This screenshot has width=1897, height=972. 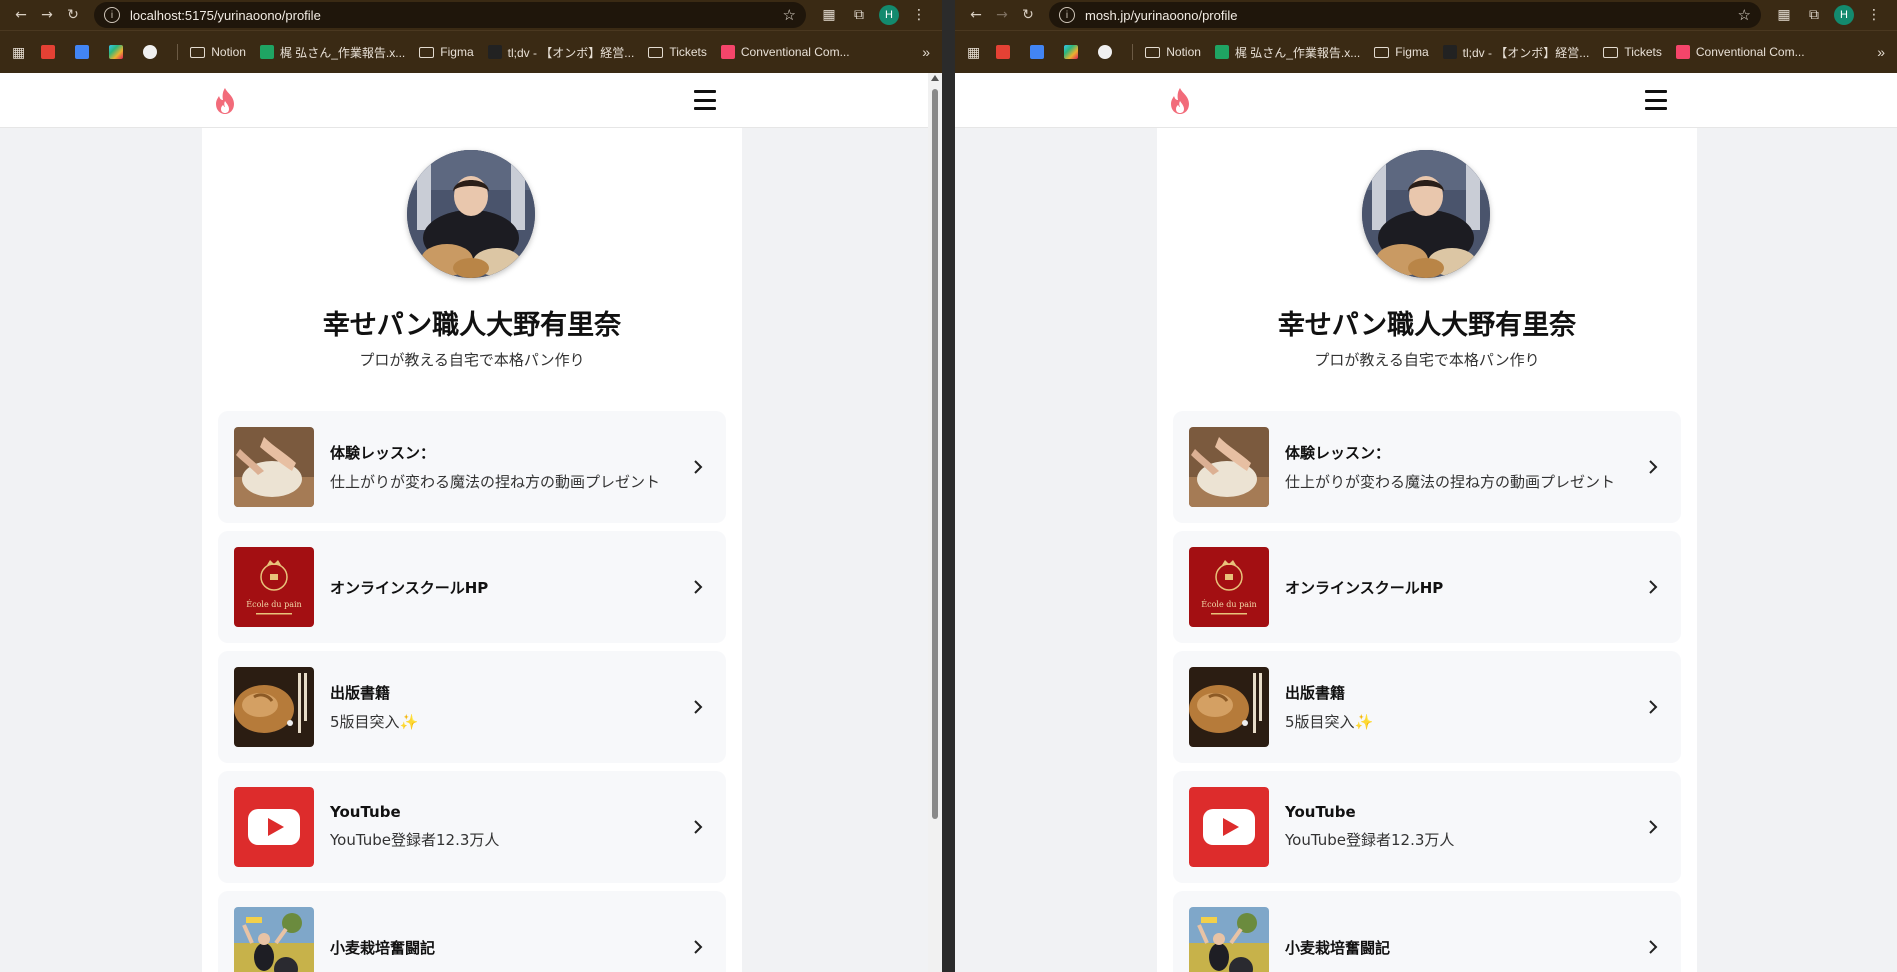 I want to click on link-thumbnail: École du pain, so click(x=1229, y=587).